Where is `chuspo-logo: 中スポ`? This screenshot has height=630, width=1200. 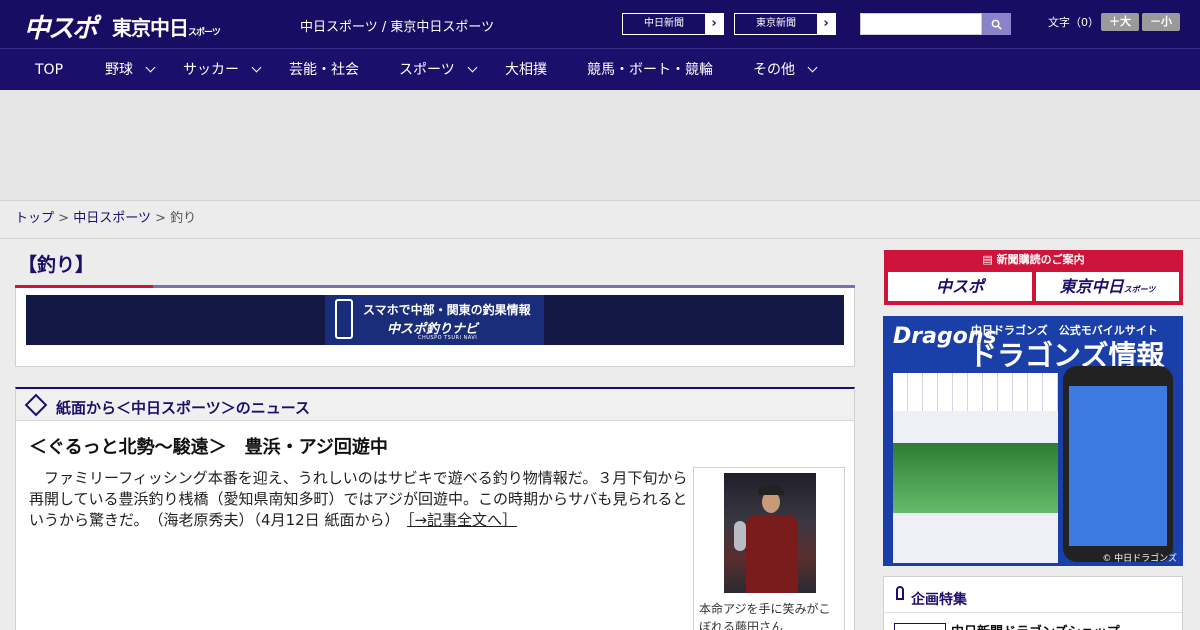 chuspo-logo: 中スポ is located at coordinates (61, 26).